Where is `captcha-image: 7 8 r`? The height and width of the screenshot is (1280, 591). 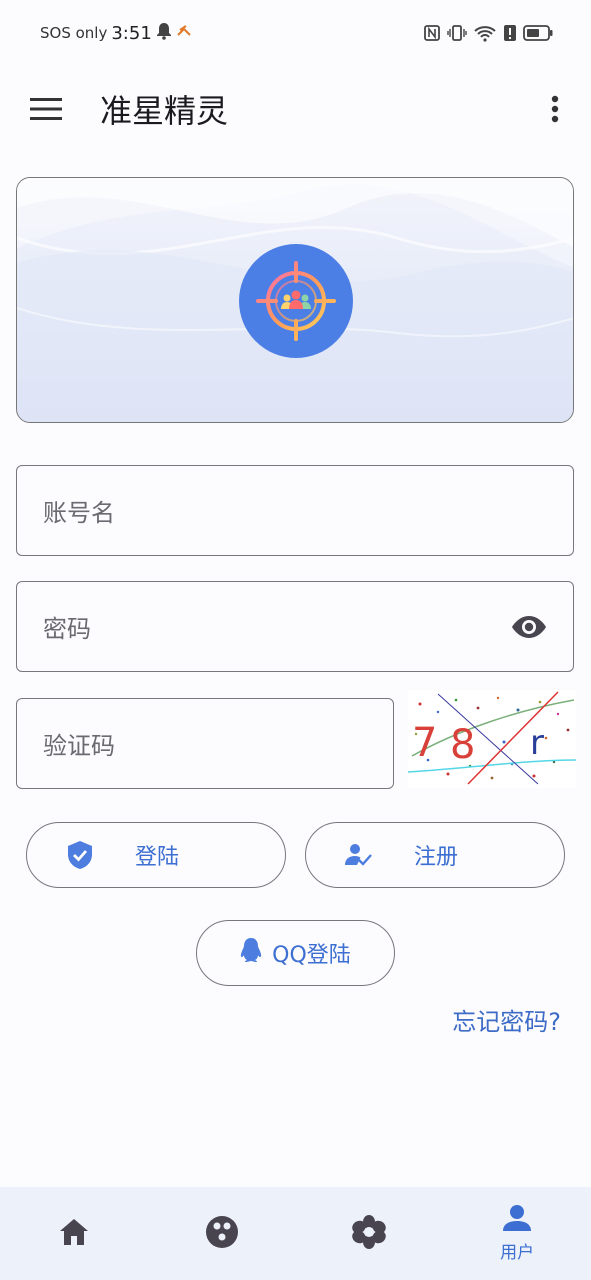
captcha-image: 7 8 r is located at coordinates (492, 739).